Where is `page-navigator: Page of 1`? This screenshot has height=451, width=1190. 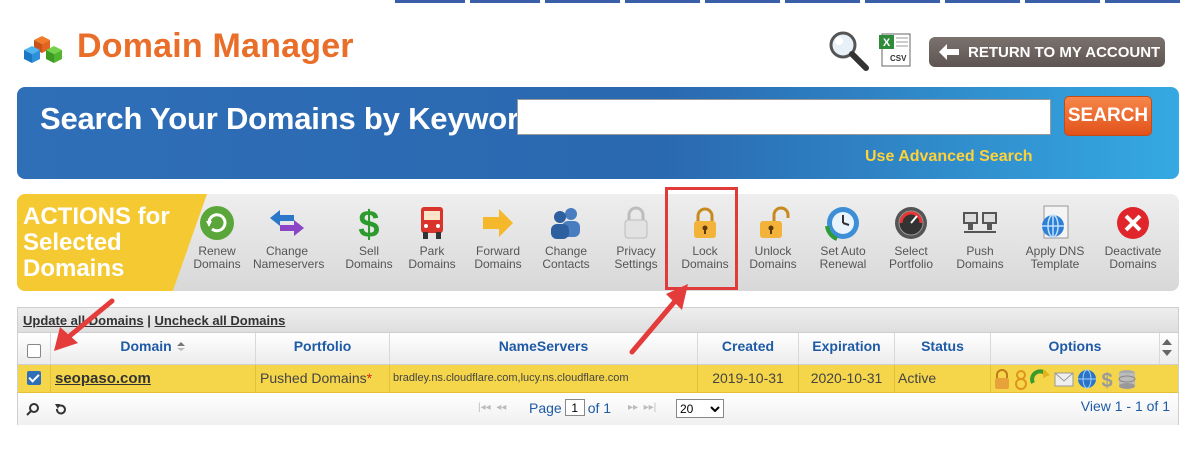
page-navigator: Page of 1 is located at coordinates (570, 407).